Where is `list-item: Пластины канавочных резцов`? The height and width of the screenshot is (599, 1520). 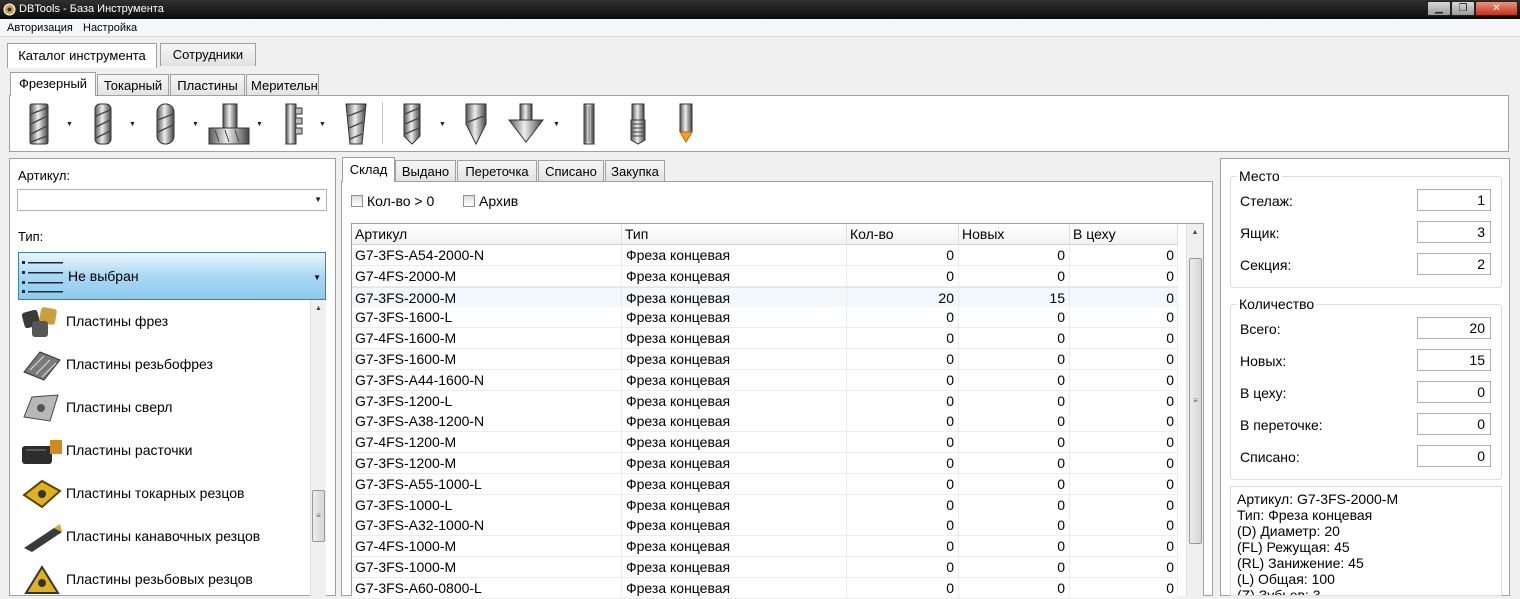 list-item: Пластины канавочных резцов is located at coordinates (163, 536).